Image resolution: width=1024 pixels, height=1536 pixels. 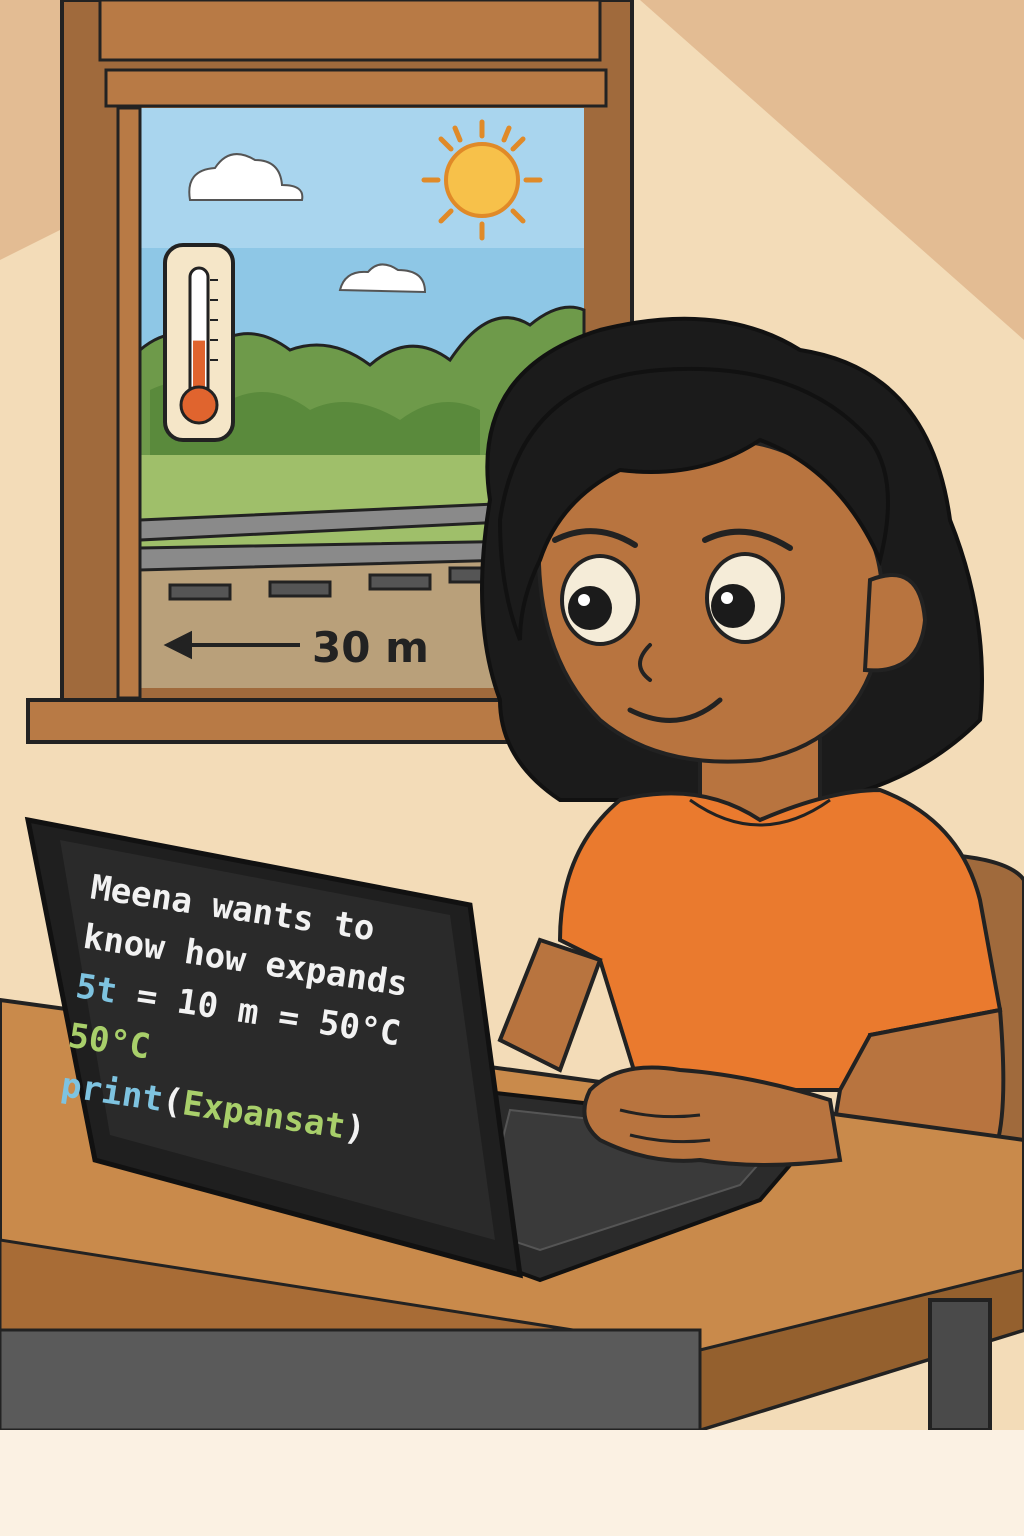 What do you see at coordinates (96, 989) in the screenshot?
I see `code-variable: 5t` at bounding box center [96, 989].